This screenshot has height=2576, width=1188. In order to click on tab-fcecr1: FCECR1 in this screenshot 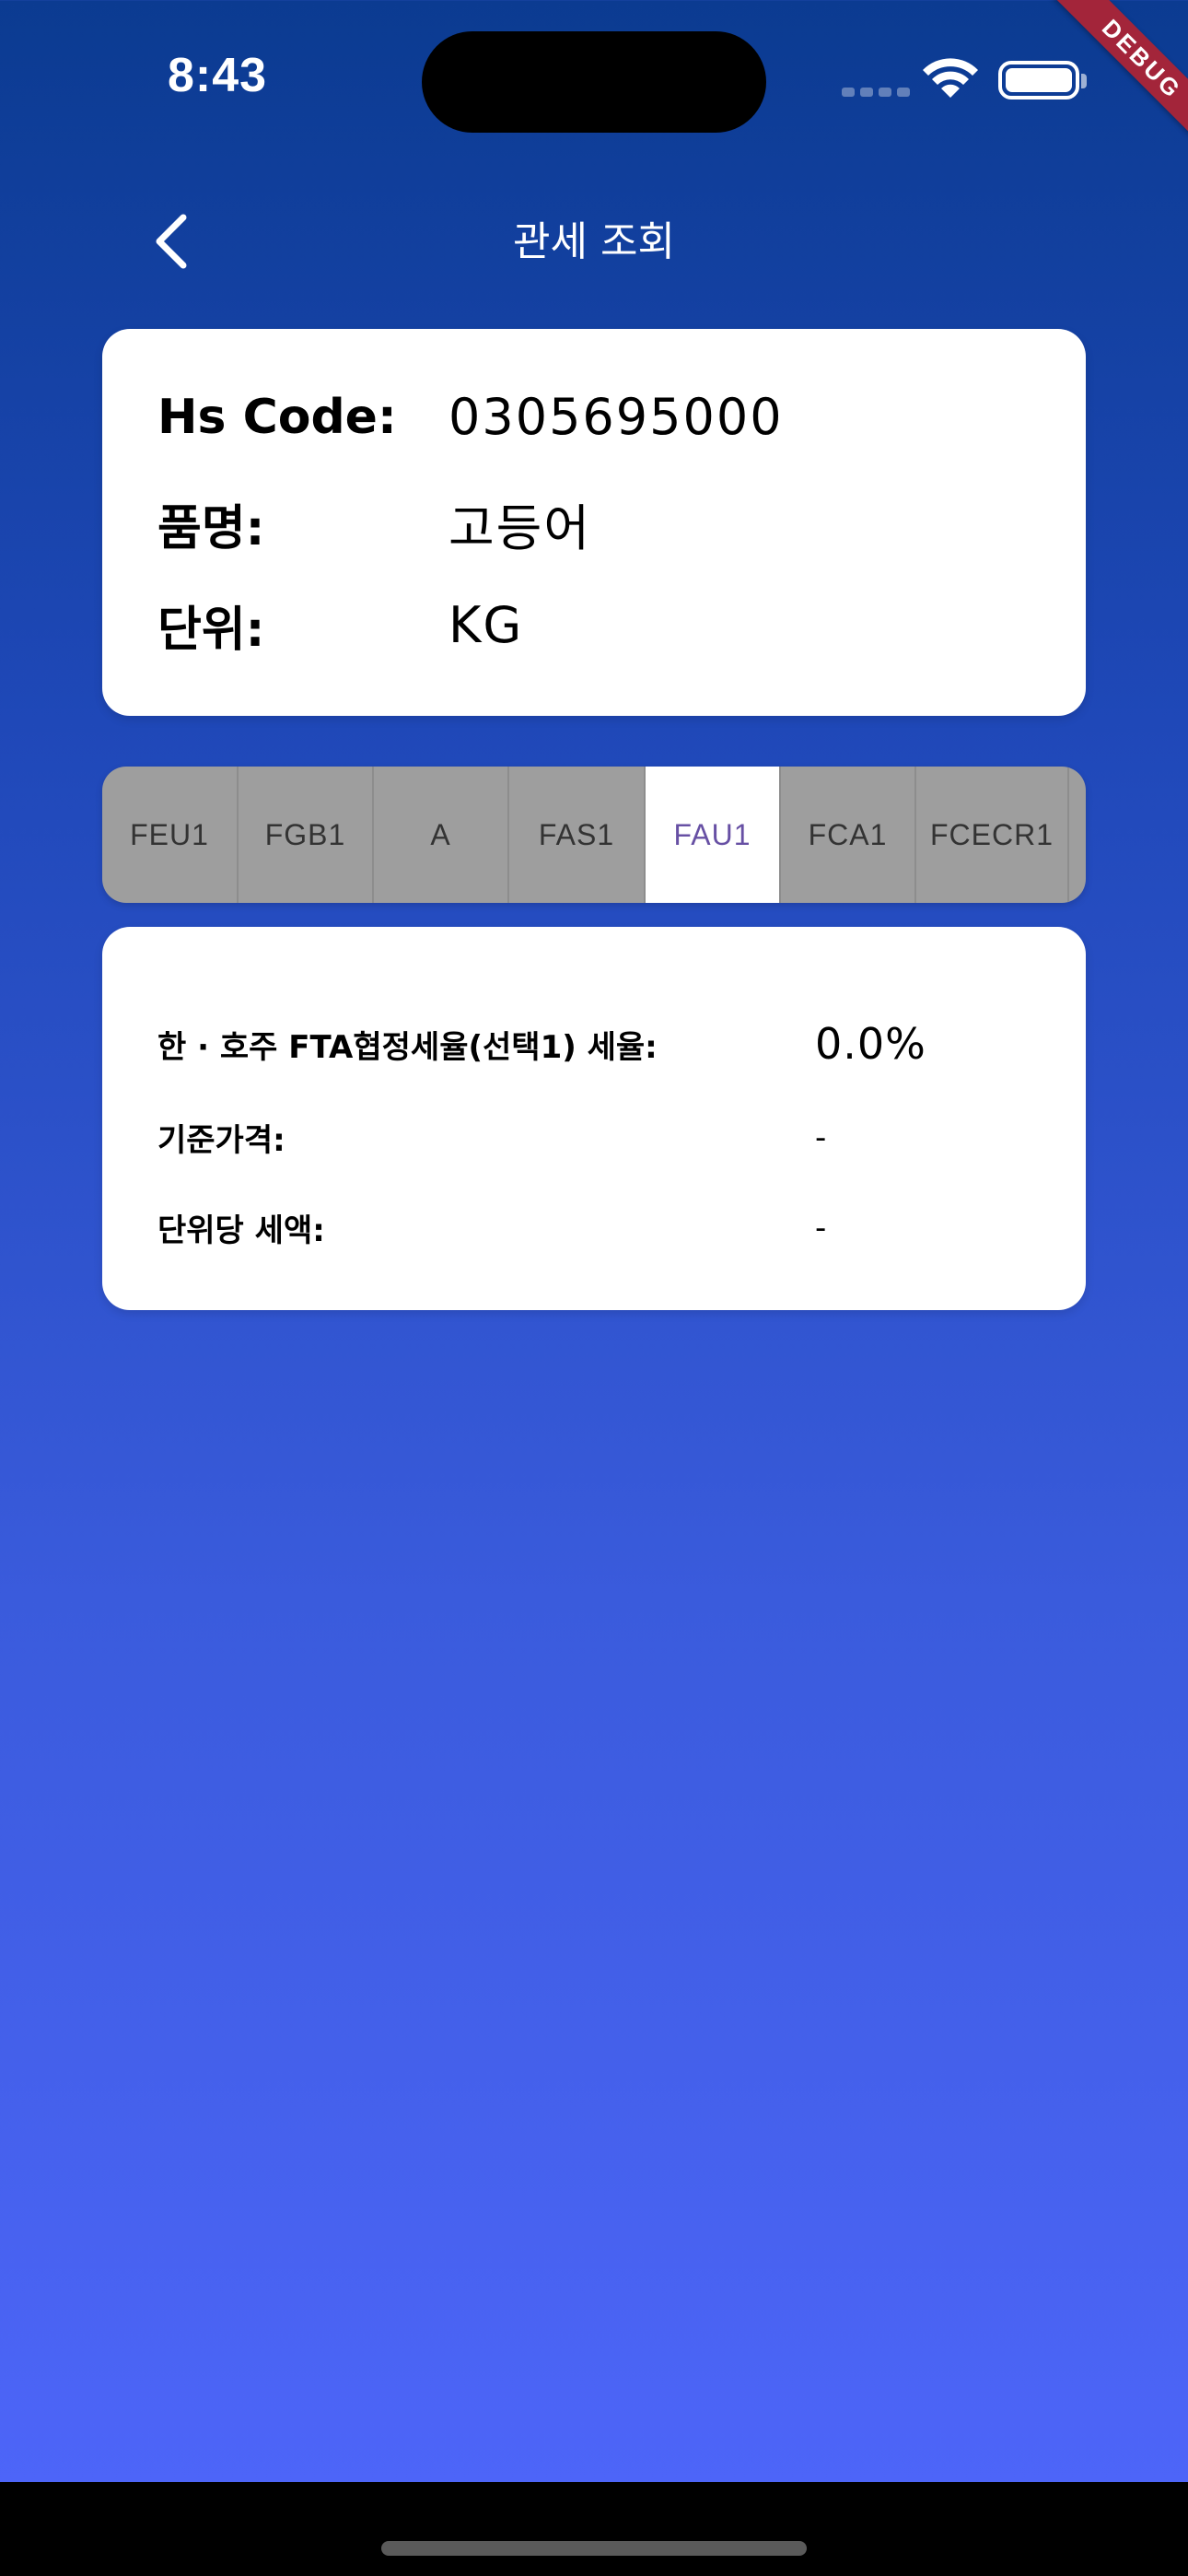, I will do `click(992, 835)`.